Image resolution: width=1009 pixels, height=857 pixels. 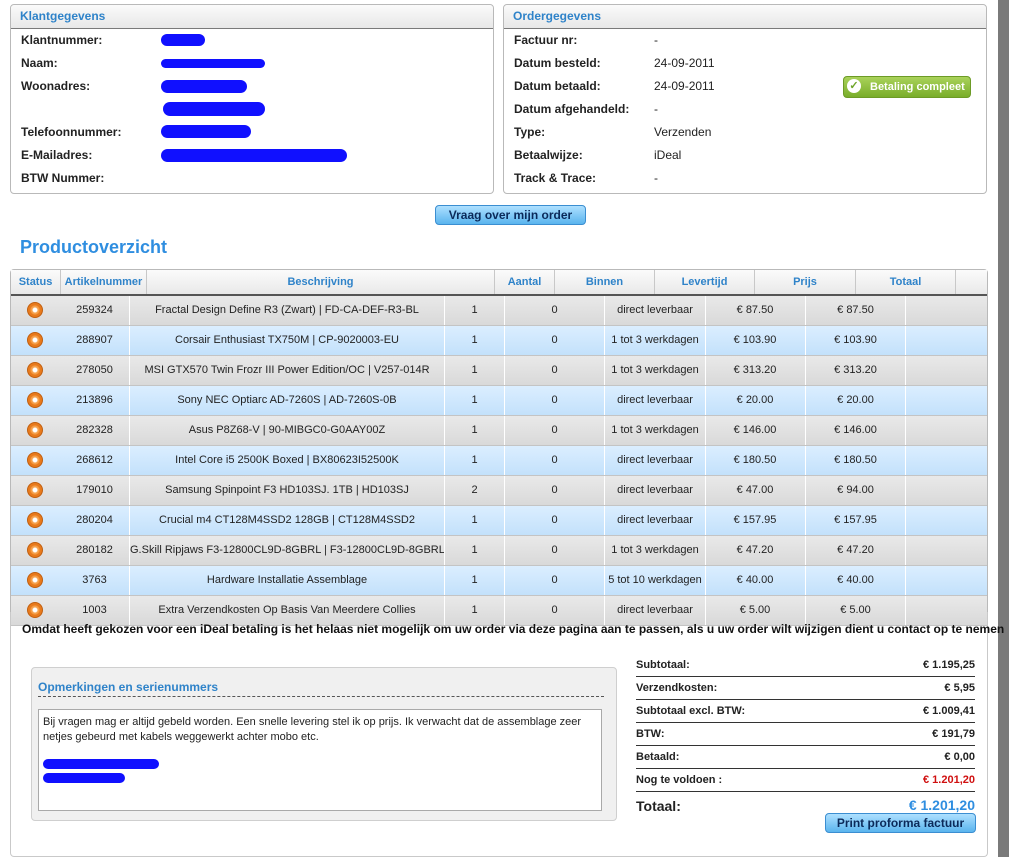 I want to click on cell-total: € 180.50, so click(x=856, y=460).